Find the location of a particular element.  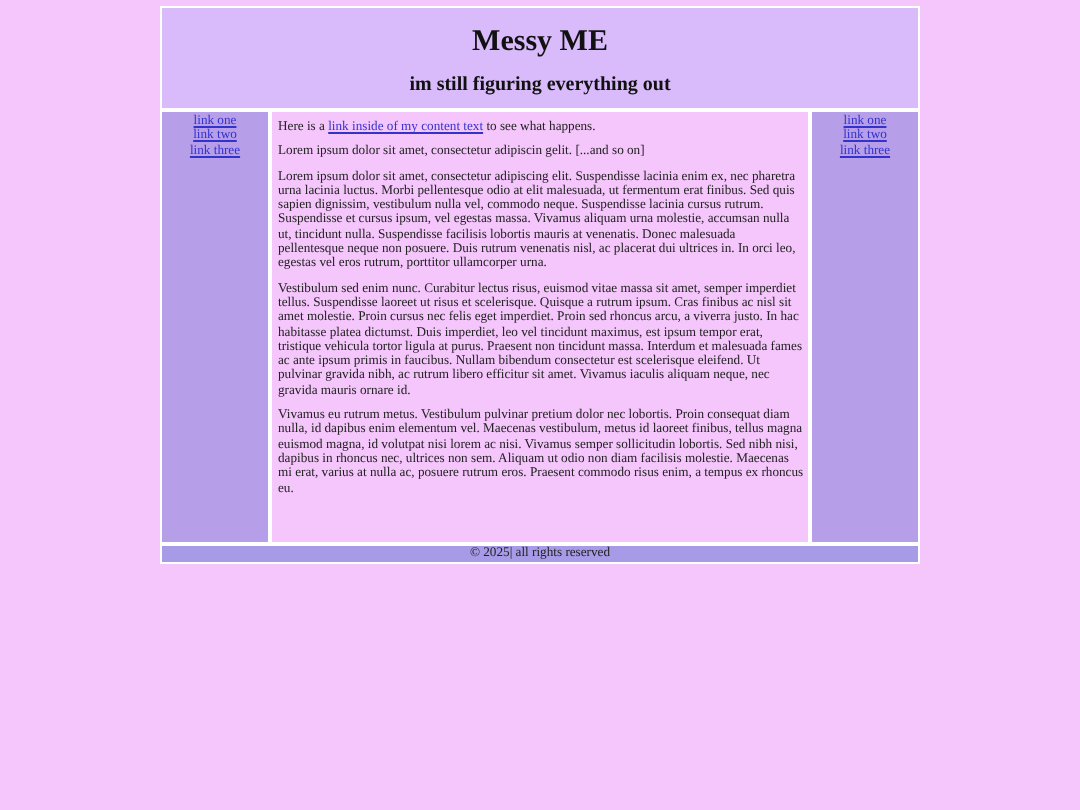

site-title: Messy ME is located at coordinates (540, 43).